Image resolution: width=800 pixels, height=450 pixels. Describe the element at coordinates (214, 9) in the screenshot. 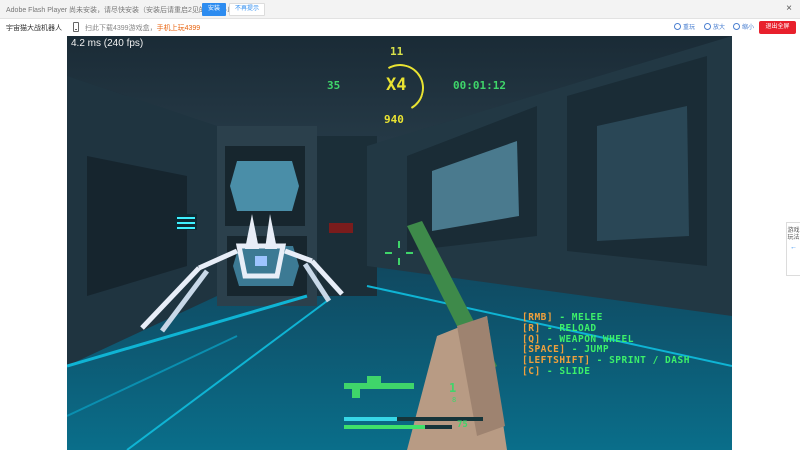

I see `install-flash-button: 安装` at that location.